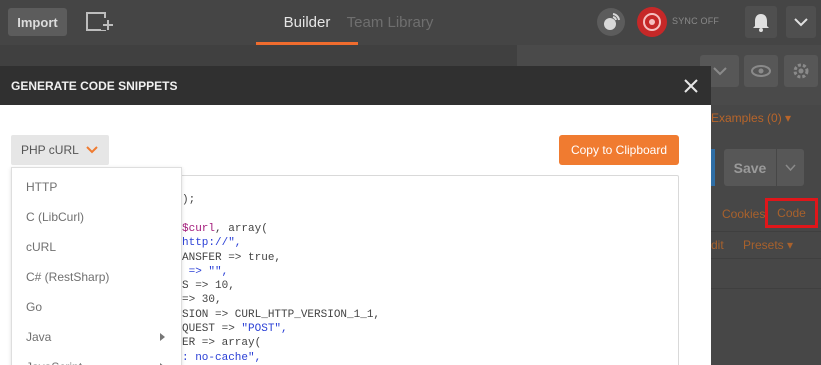 The image size is (821, 365). I want to click on close-icon, so click(691, 86).